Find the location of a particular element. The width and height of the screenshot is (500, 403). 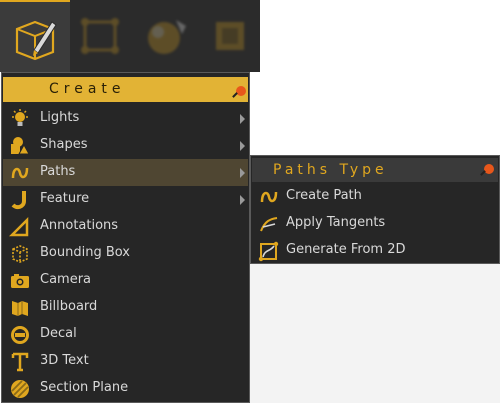

light-bulb-icon is located at coordinates (20, 117).